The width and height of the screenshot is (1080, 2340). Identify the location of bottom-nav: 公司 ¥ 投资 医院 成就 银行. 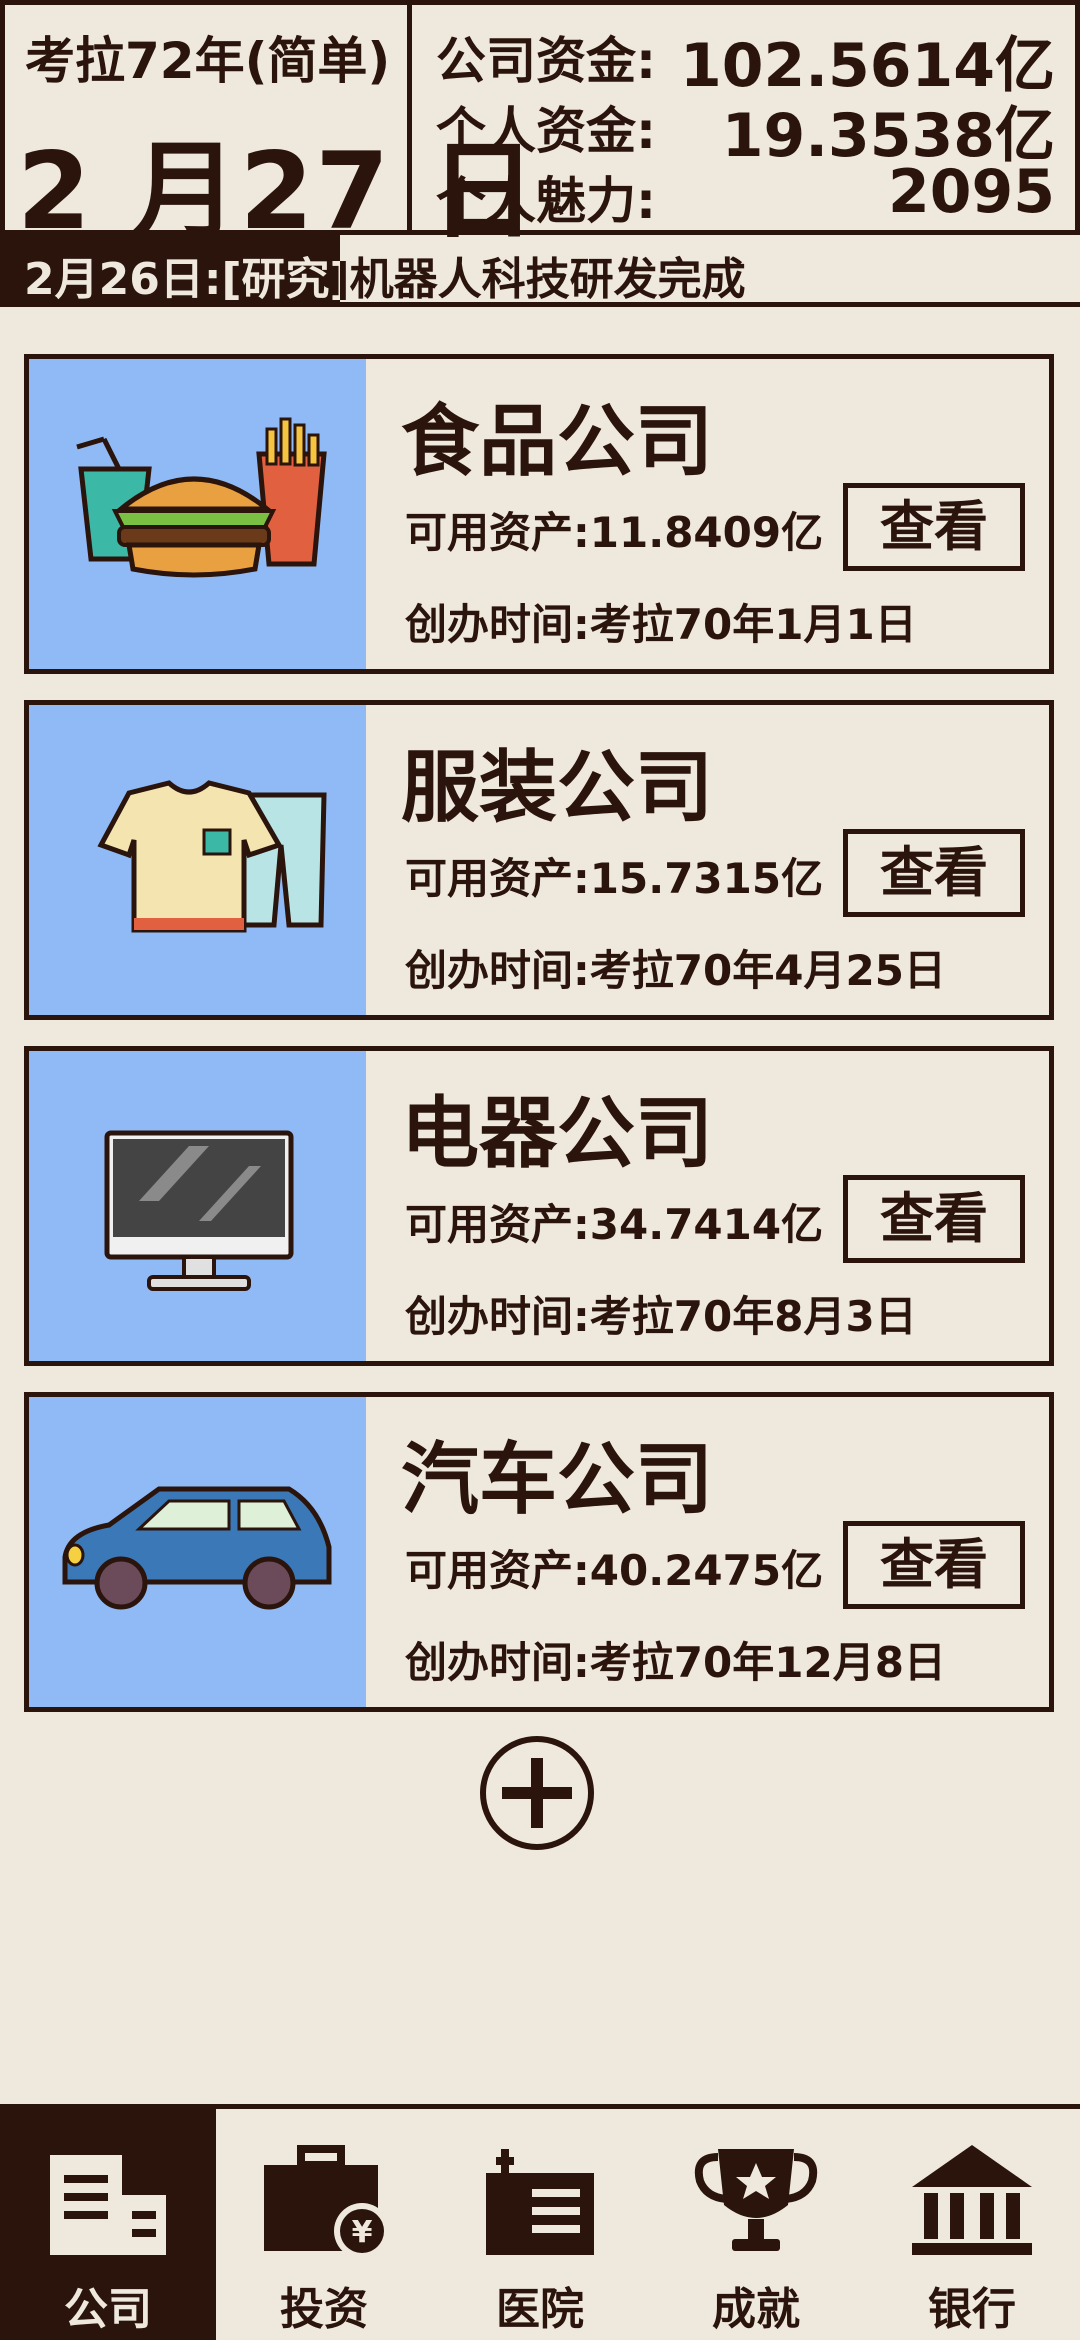
(540, 2222).